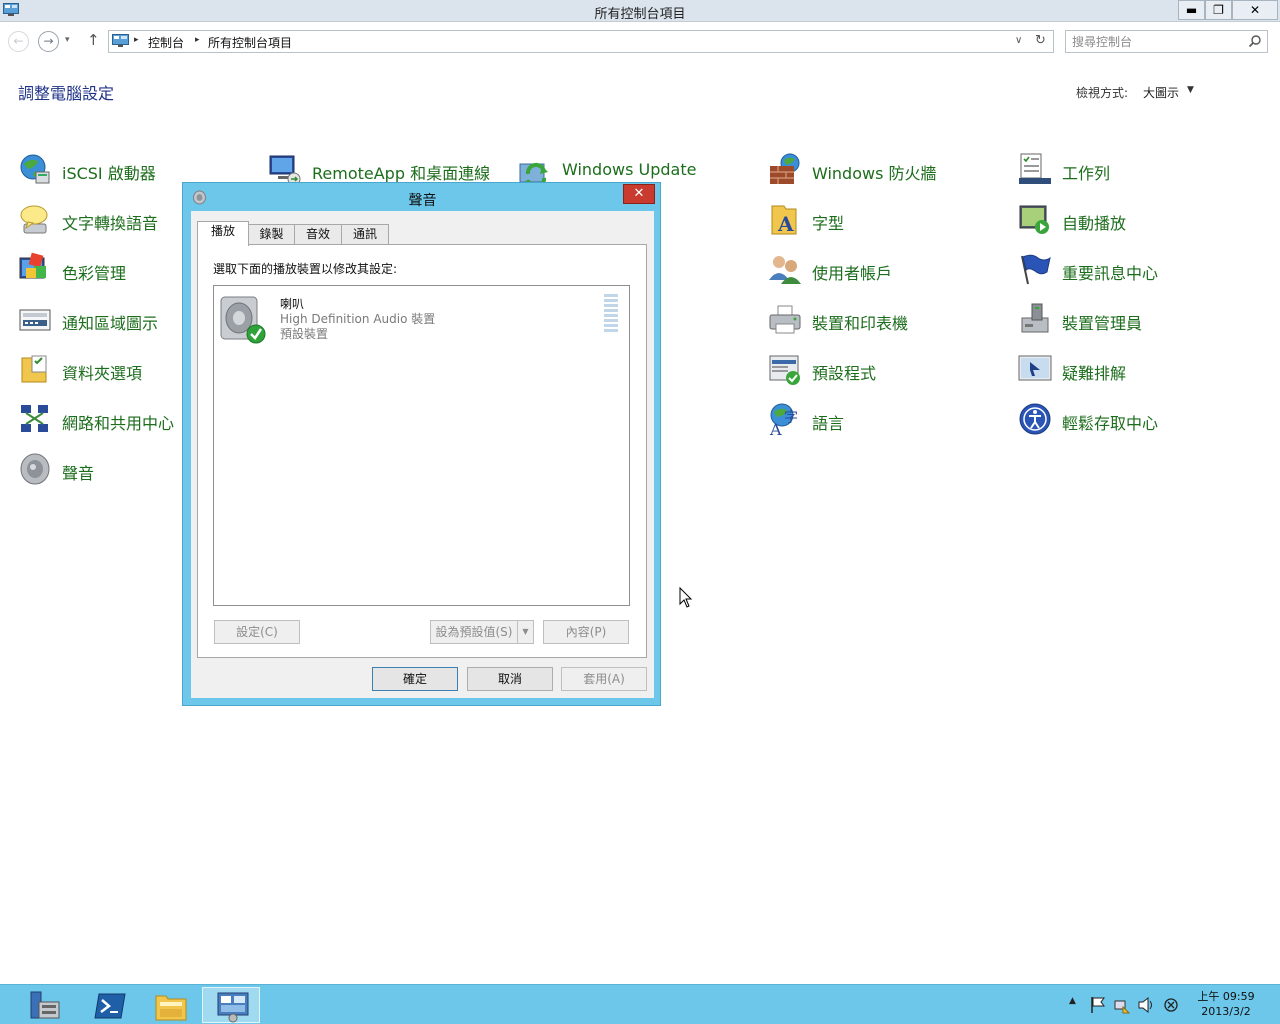  Describe the element at coordinates (231, 1005) in the screenshot. I see `taskbar-control-panel` at that location.